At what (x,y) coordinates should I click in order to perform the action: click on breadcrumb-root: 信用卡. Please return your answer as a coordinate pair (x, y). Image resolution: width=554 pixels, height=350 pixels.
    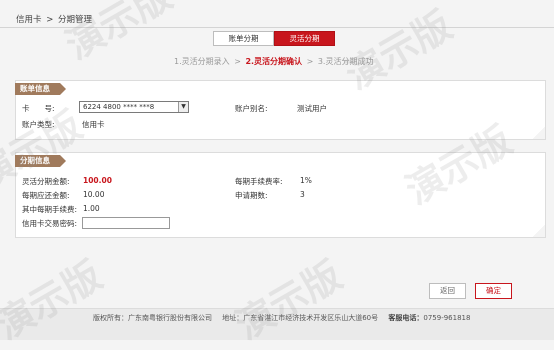
    Looking at the image, I should click on (29, 20).